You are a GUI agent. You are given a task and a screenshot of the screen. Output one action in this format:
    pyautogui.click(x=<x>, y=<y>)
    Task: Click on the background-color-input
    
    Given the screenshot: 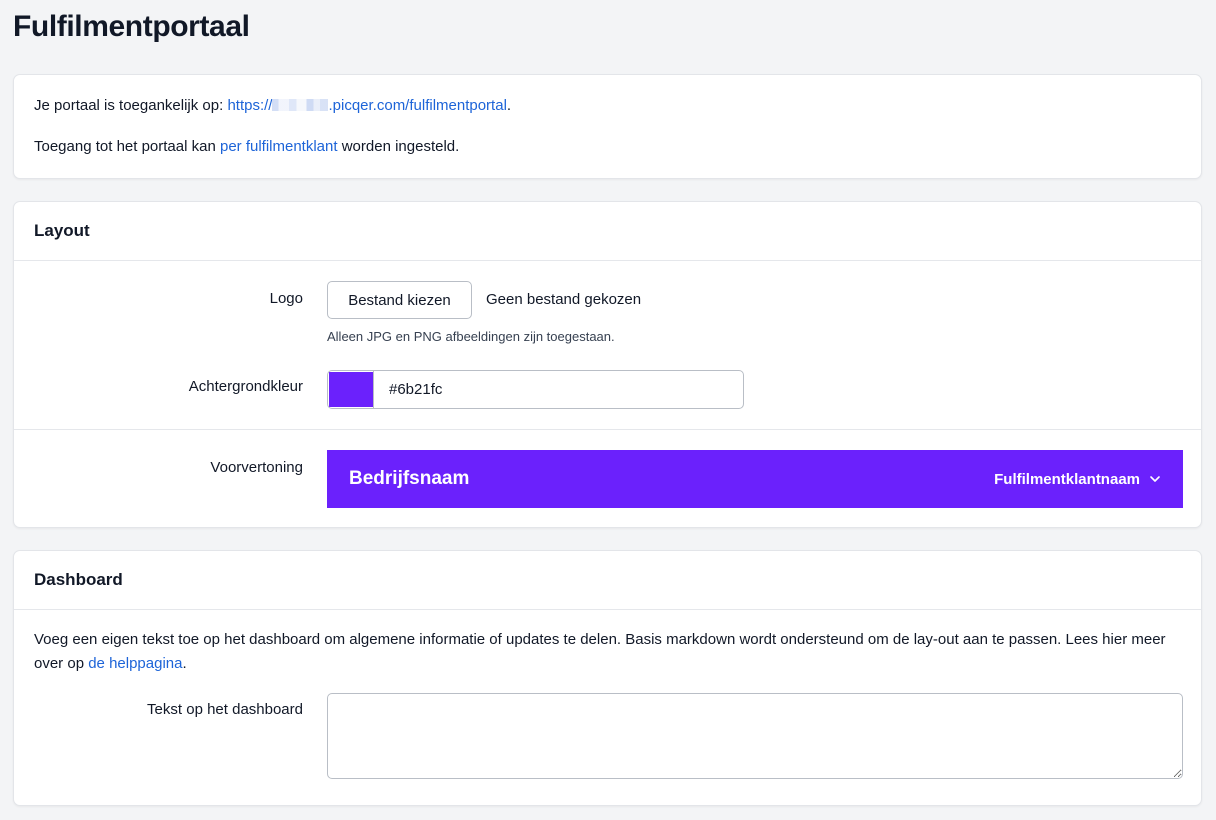 What is the action you would take?
    pyautogui.click(x=558, y=389)
    